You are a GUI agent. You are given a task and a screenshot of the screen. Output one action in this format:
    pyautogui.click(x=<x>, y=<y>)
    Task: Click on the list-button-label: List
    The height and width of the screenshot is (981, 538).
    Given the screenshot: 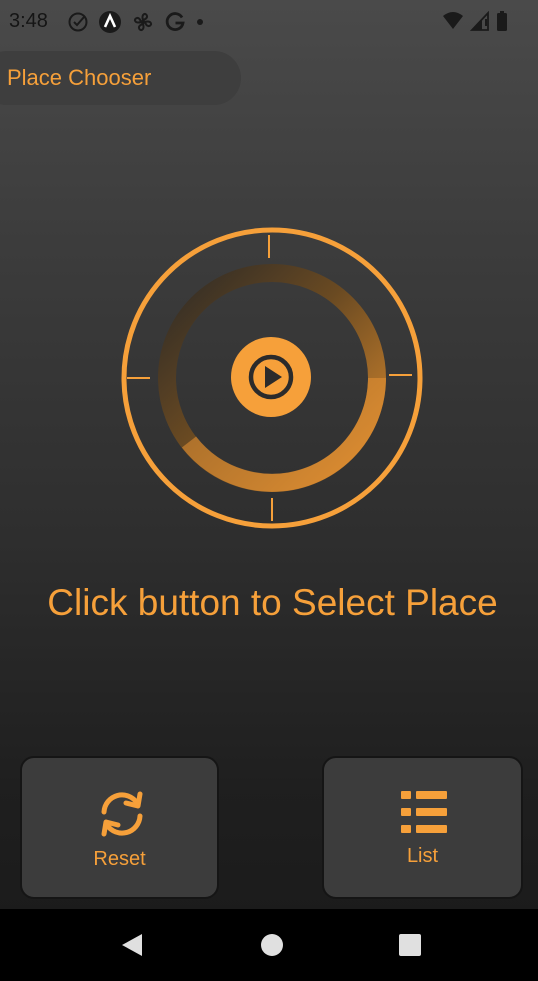 What is the action you would take?
    pyautogui.click(x=422, y=856)
    